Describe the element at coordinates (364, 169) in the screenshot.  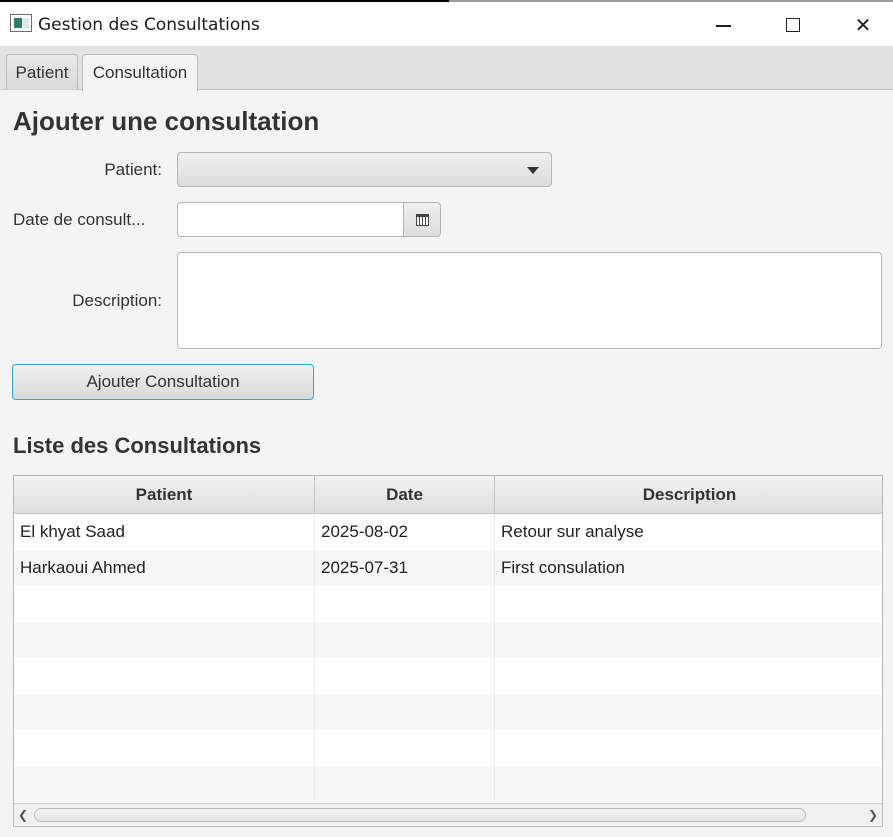
I see `patient-combobox` at that location.